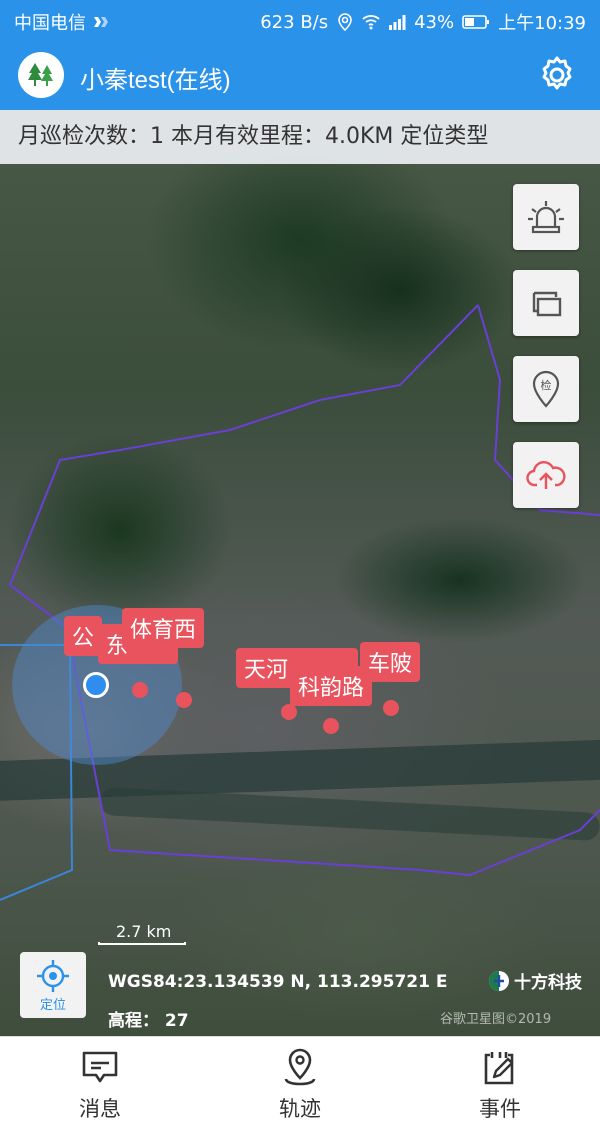  What do you see at coordinates (100, 1109) in the screenshot?
I see `nav-label: 消息` at bounding box center [100, 1109].